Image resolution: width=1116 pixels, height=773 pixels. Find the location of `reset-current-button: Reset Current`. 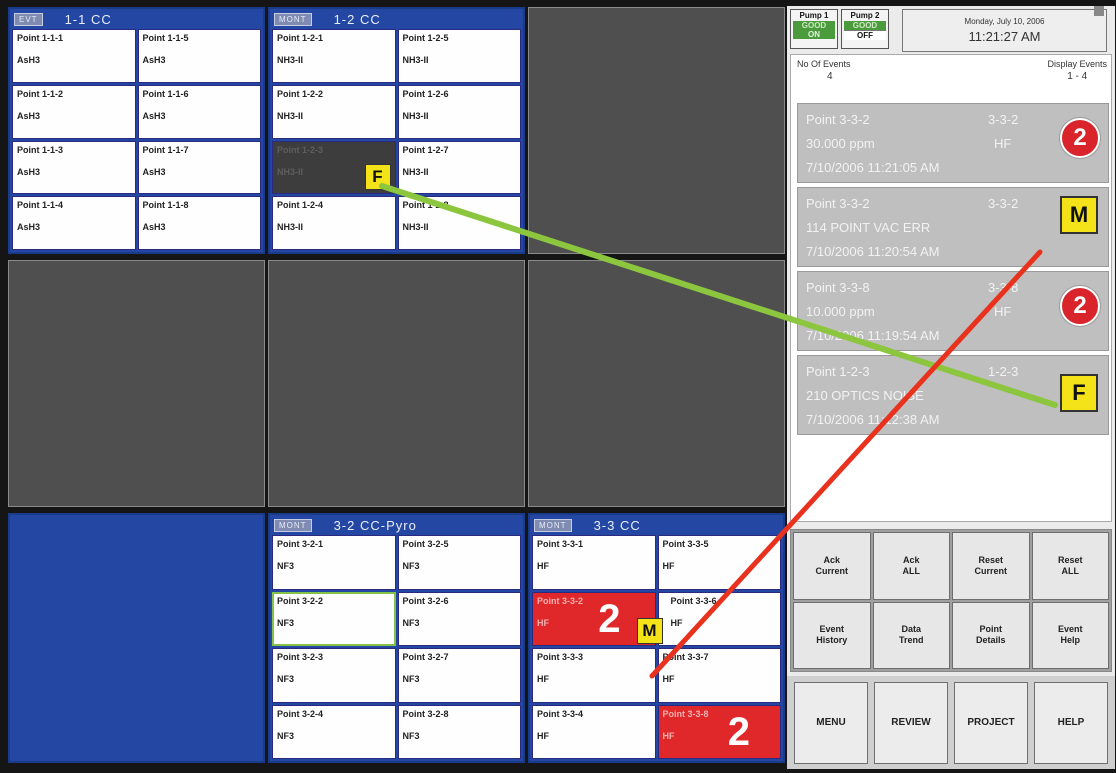

reset-current-button: Reset Current is located at coordinates (991, 566).